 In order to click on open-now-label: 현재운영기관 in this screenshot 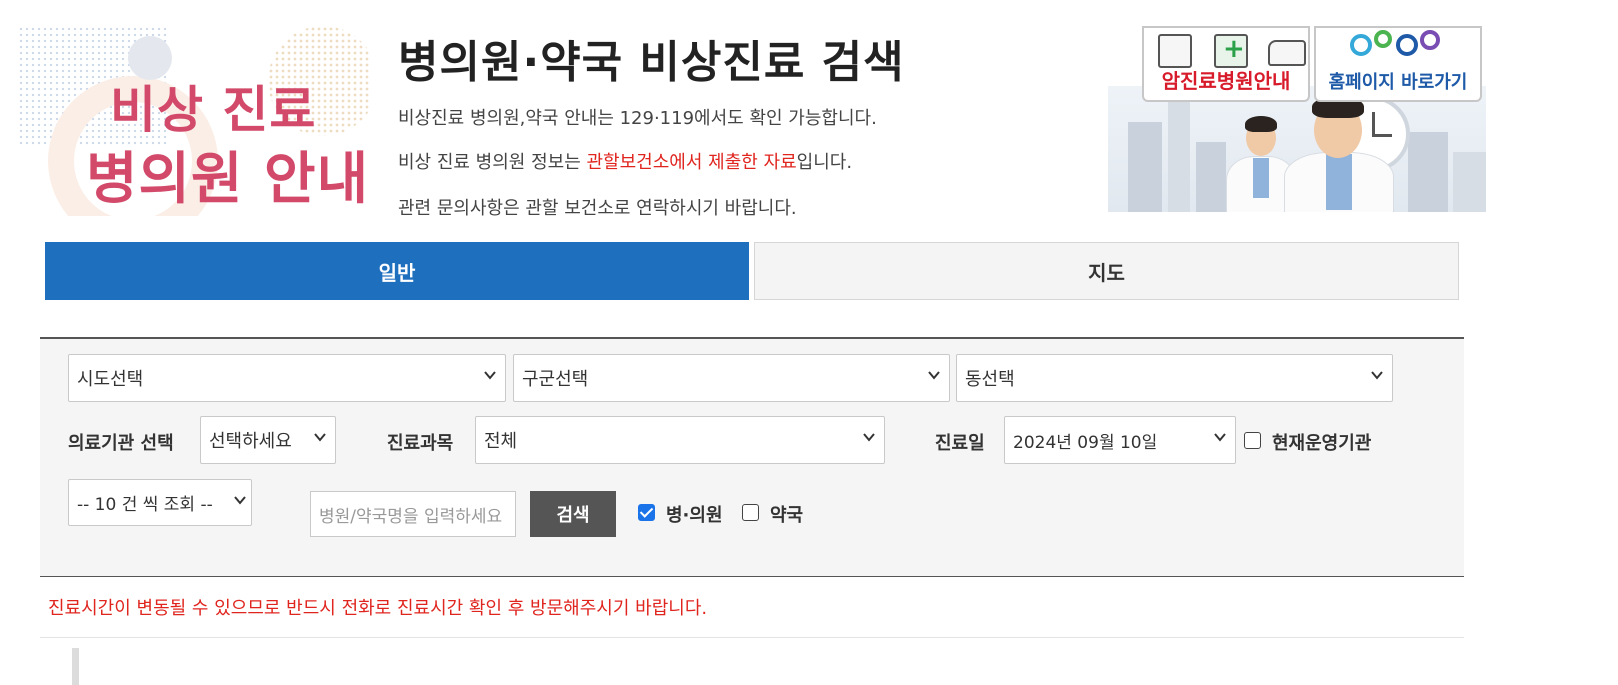, I will do `click(1322, 443)`.